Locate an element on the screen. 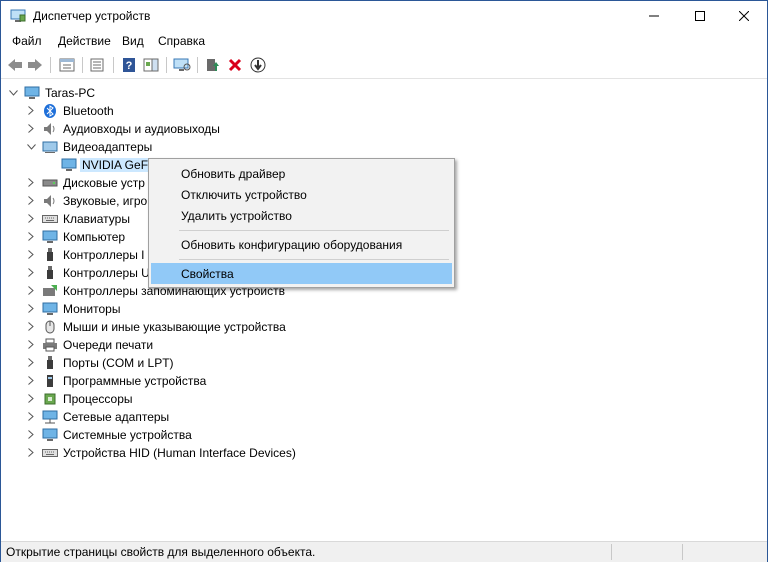 The image size is (768, 562). tree-node-label: Bluetooth is located at coordinates (88, 110).